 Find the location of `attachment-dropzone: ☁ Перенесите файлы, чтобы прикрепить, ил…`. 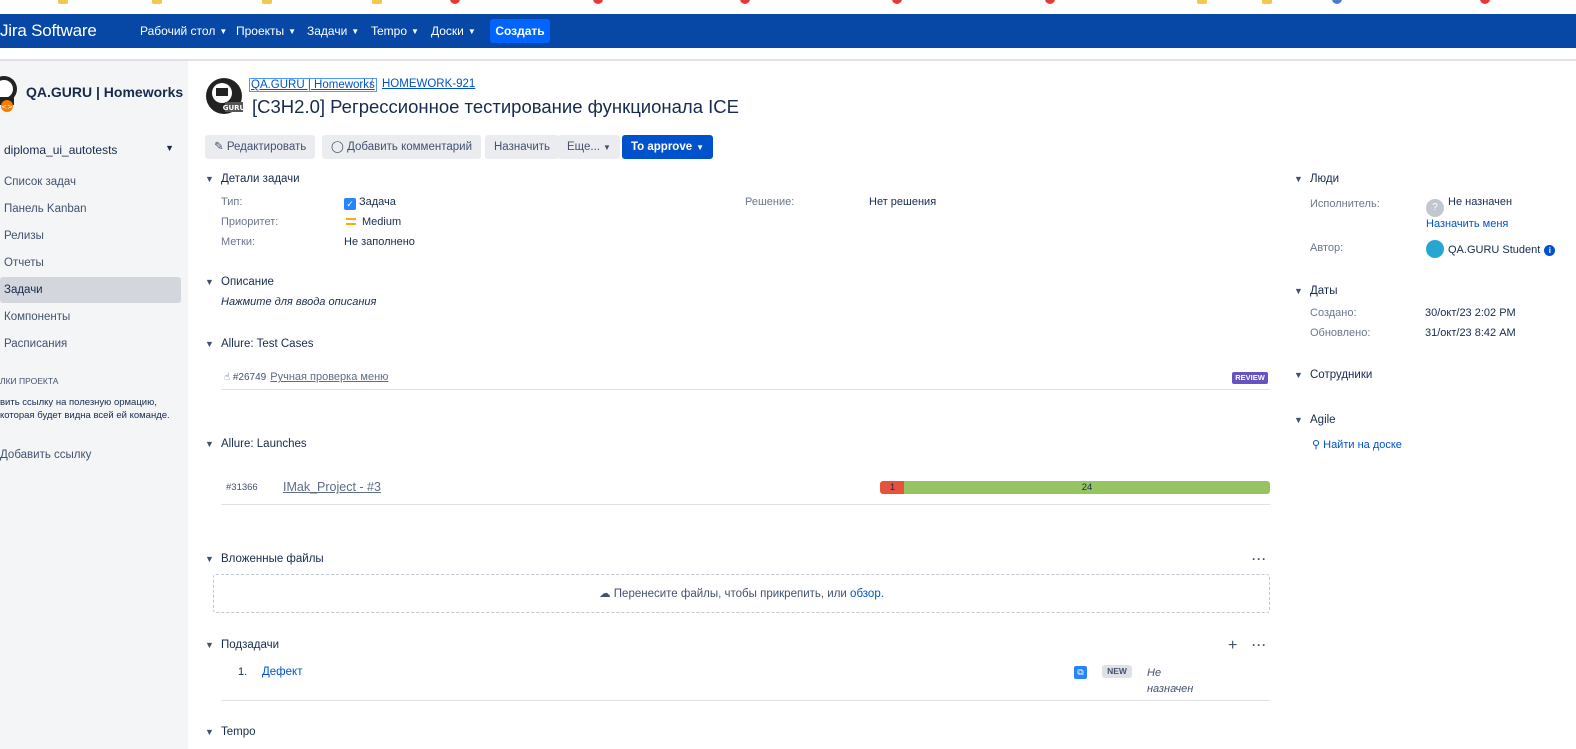

attachment-dropzone: ☁ Перенесите файлы, чтобы прикрепить, ил… is located at coordinates (741, 593).